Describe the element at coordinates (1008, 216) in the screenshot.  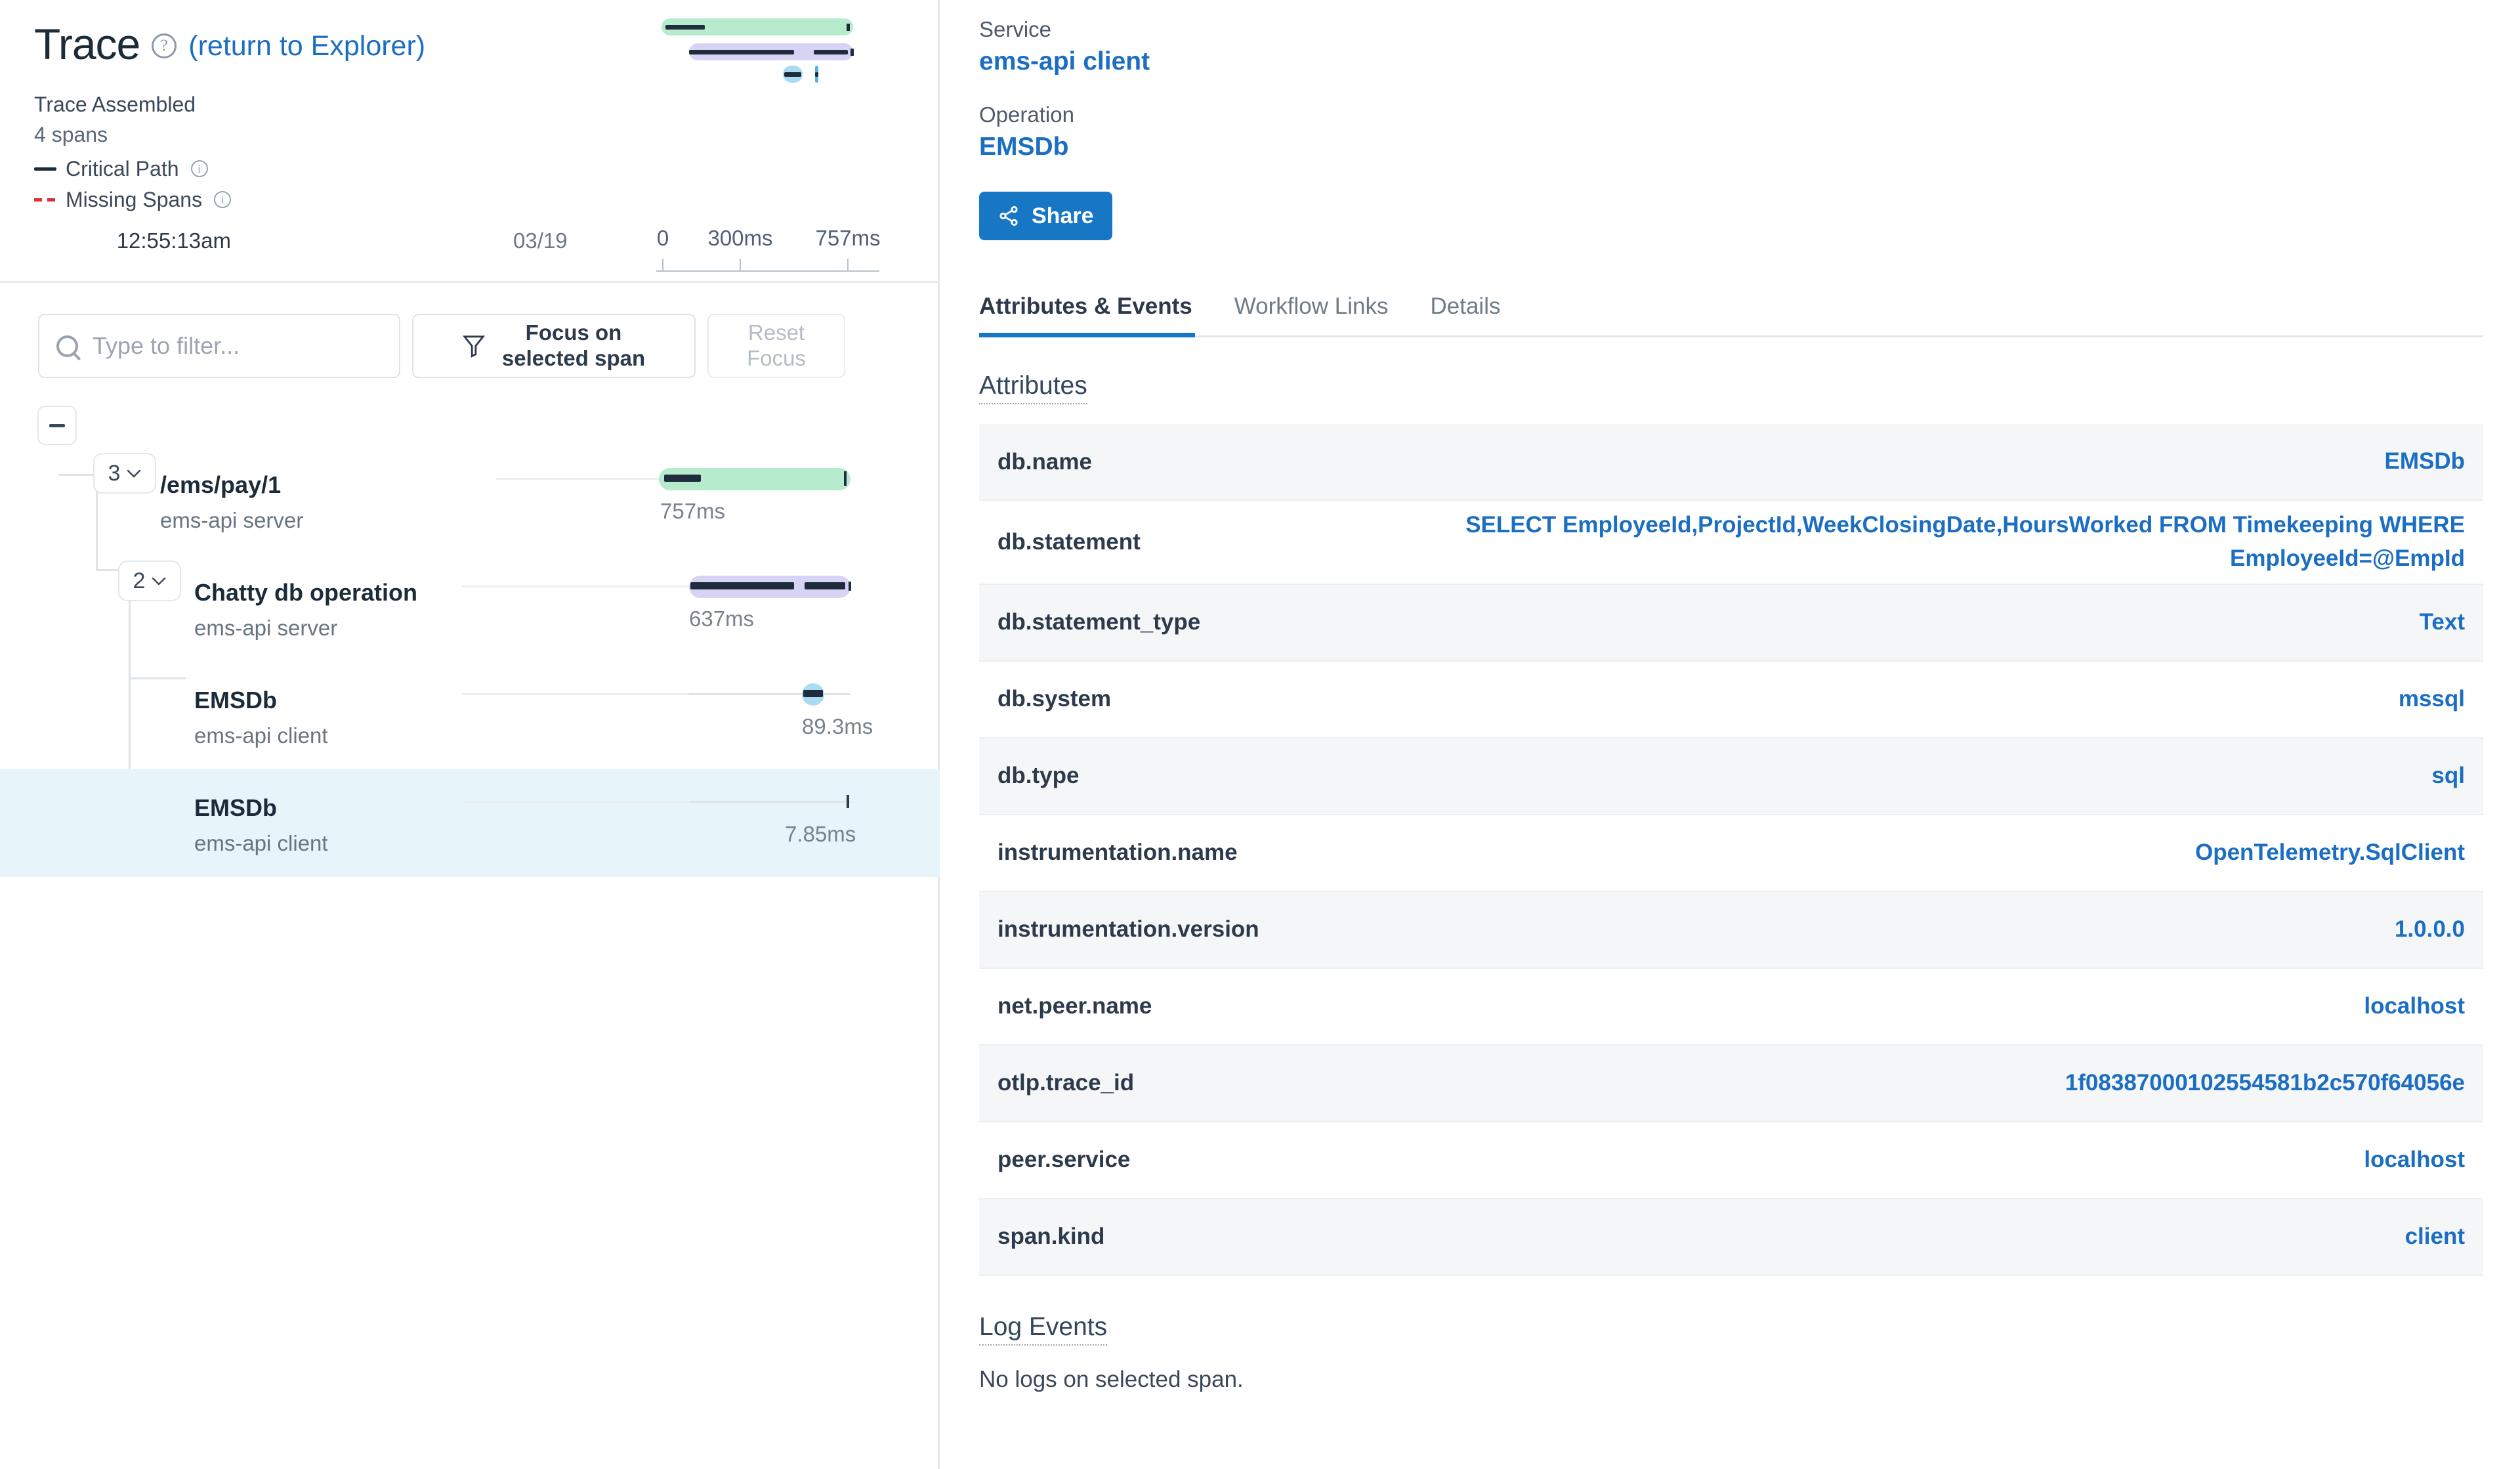
I see `share-nodes-icon` at that location.